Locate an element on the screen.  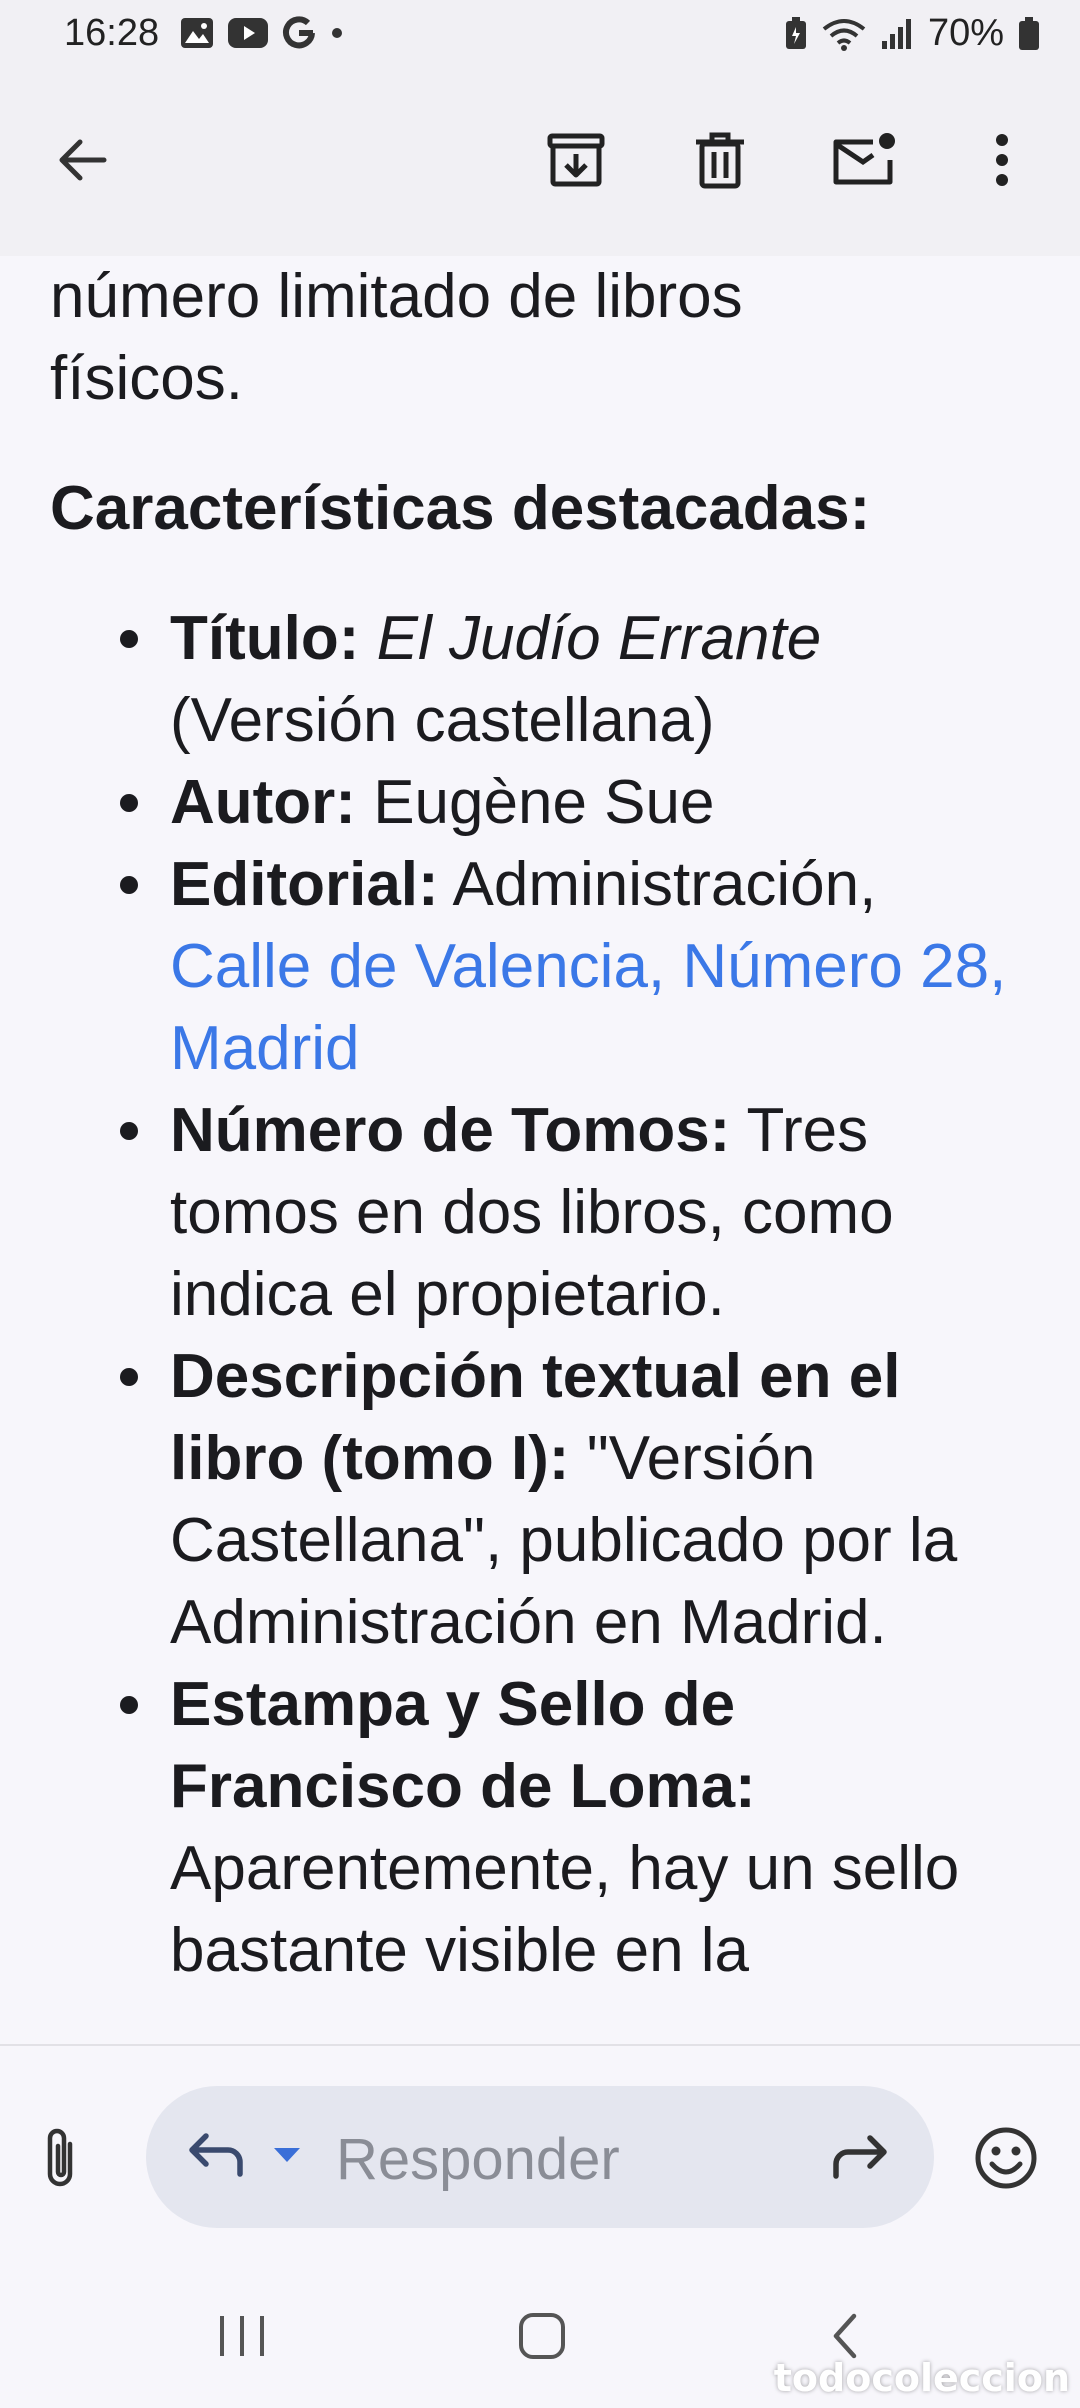
more-options-button is located at coordinates (1002, 160).